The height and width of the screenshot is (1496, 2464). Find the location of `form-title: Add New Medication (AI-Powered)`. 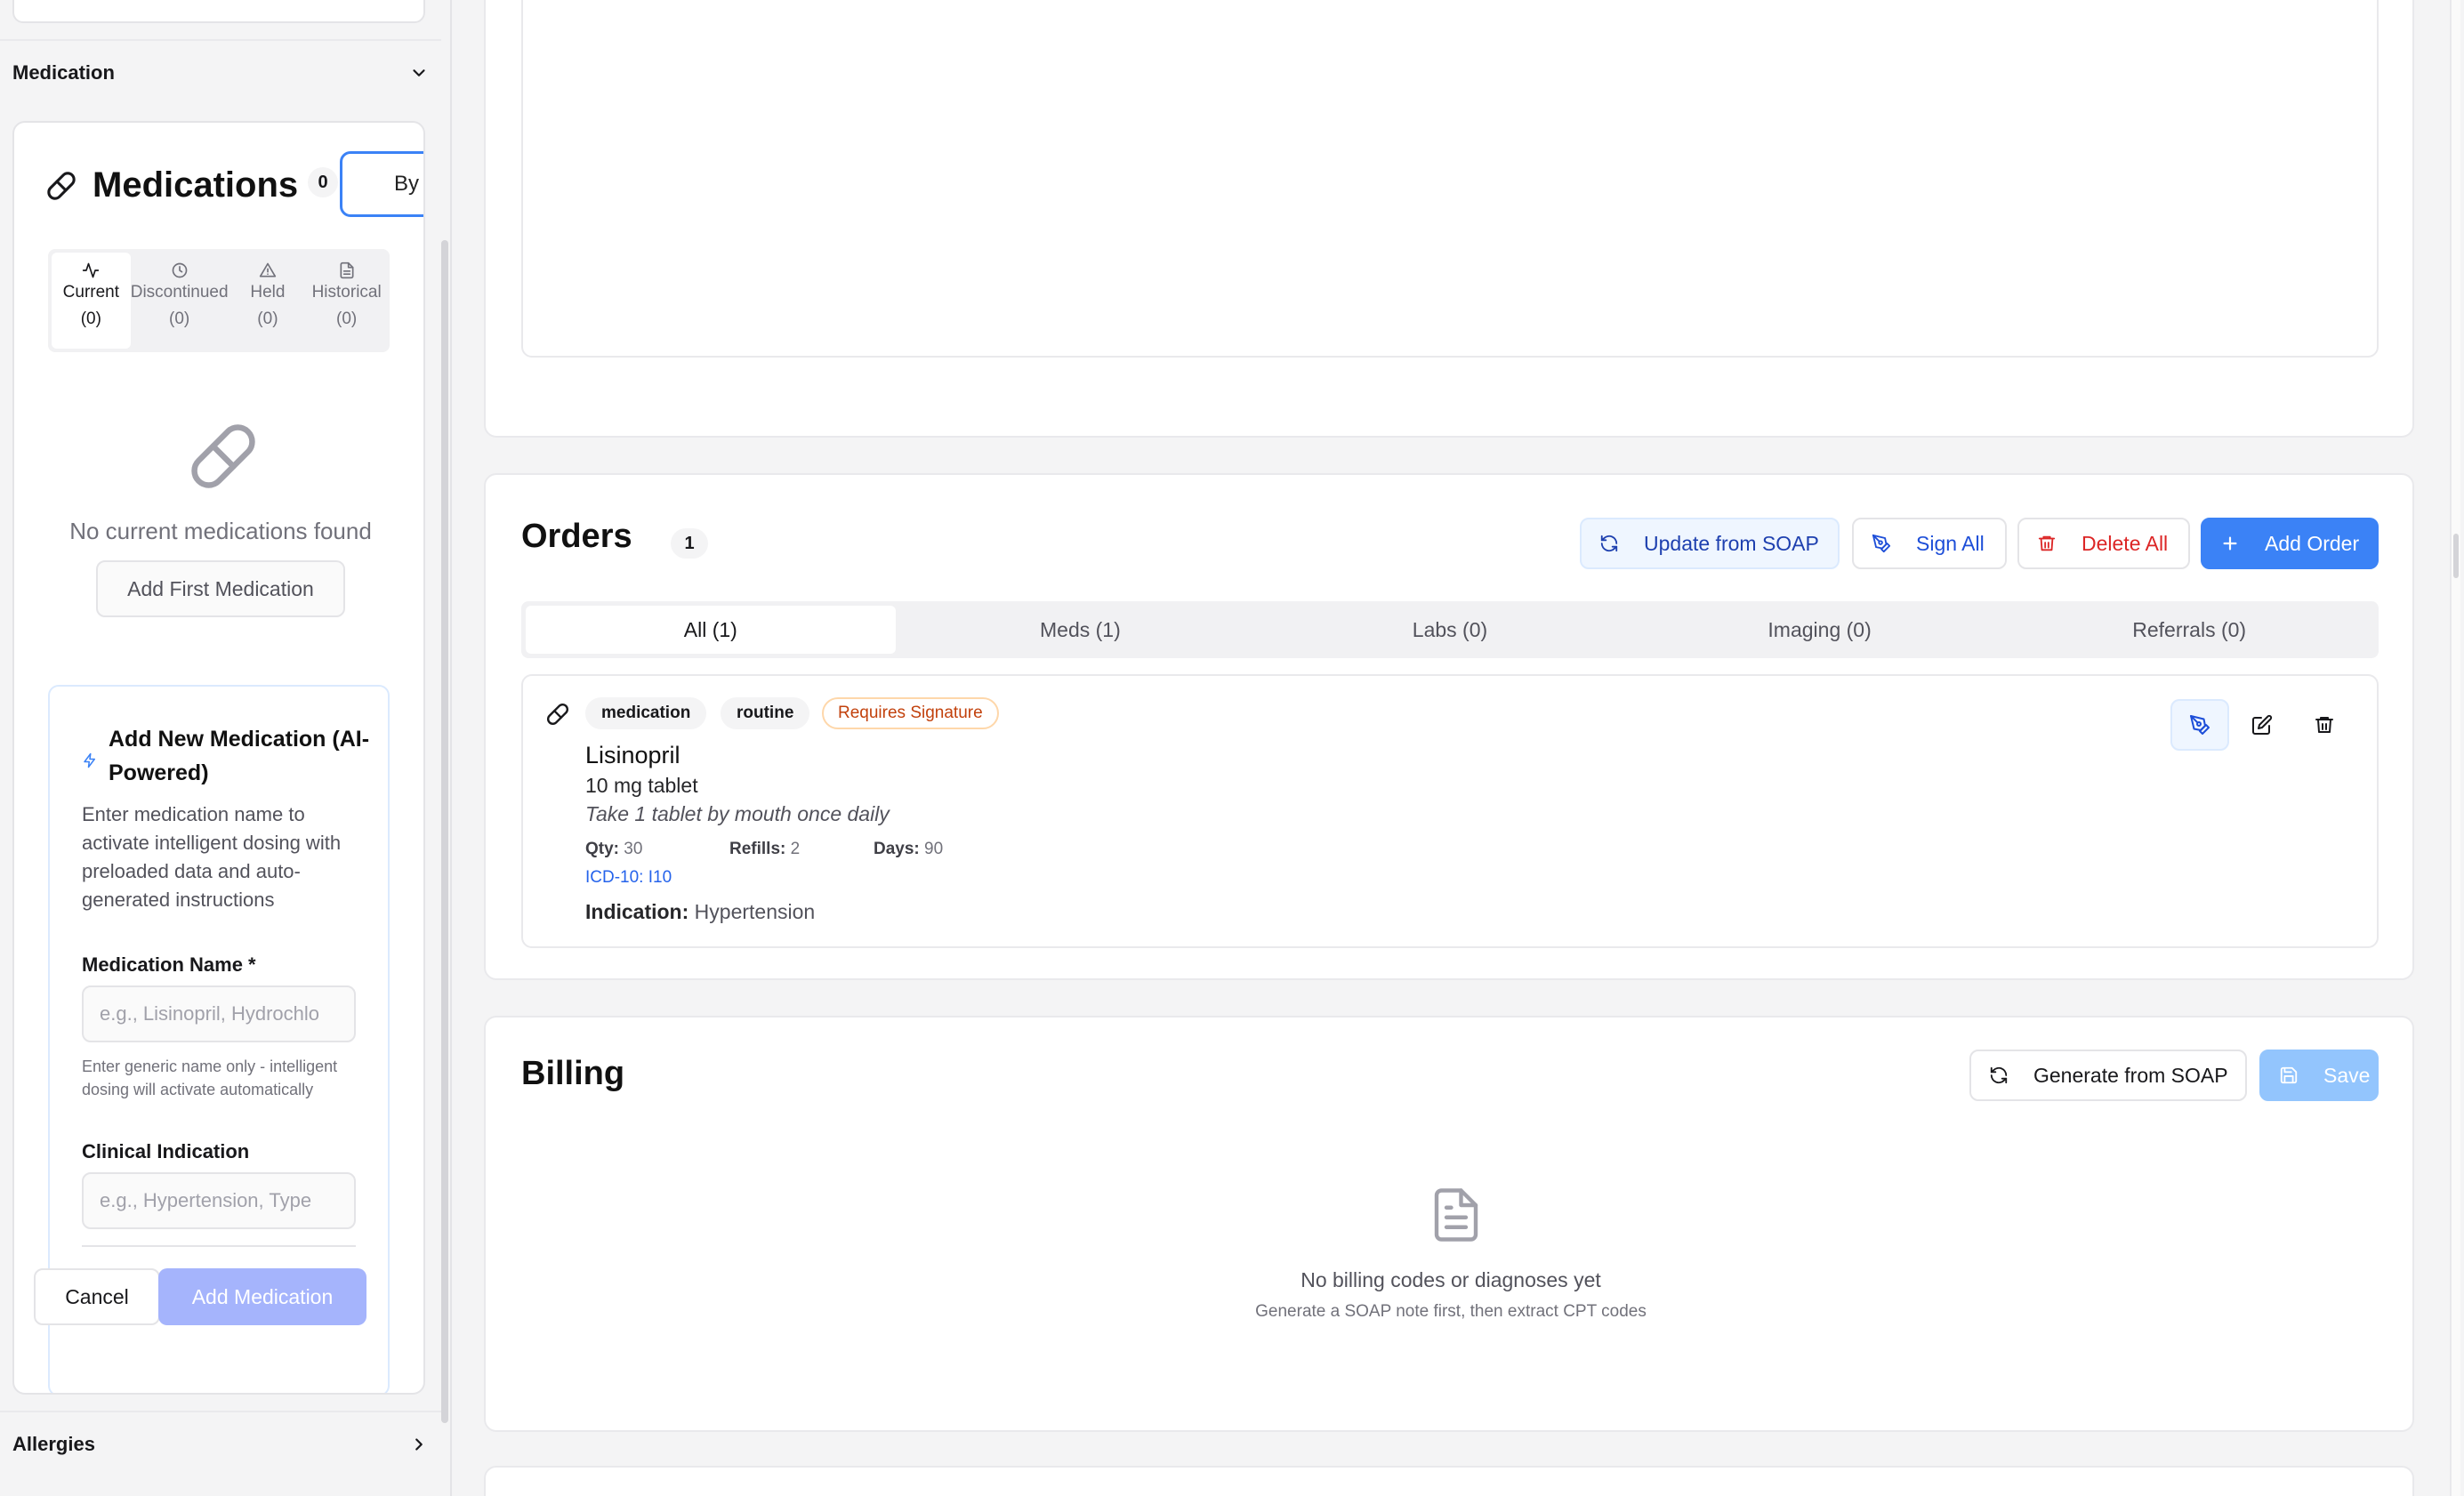

form-title: Add New Medication (AI-Powered) is located at coordinates (239, 756).